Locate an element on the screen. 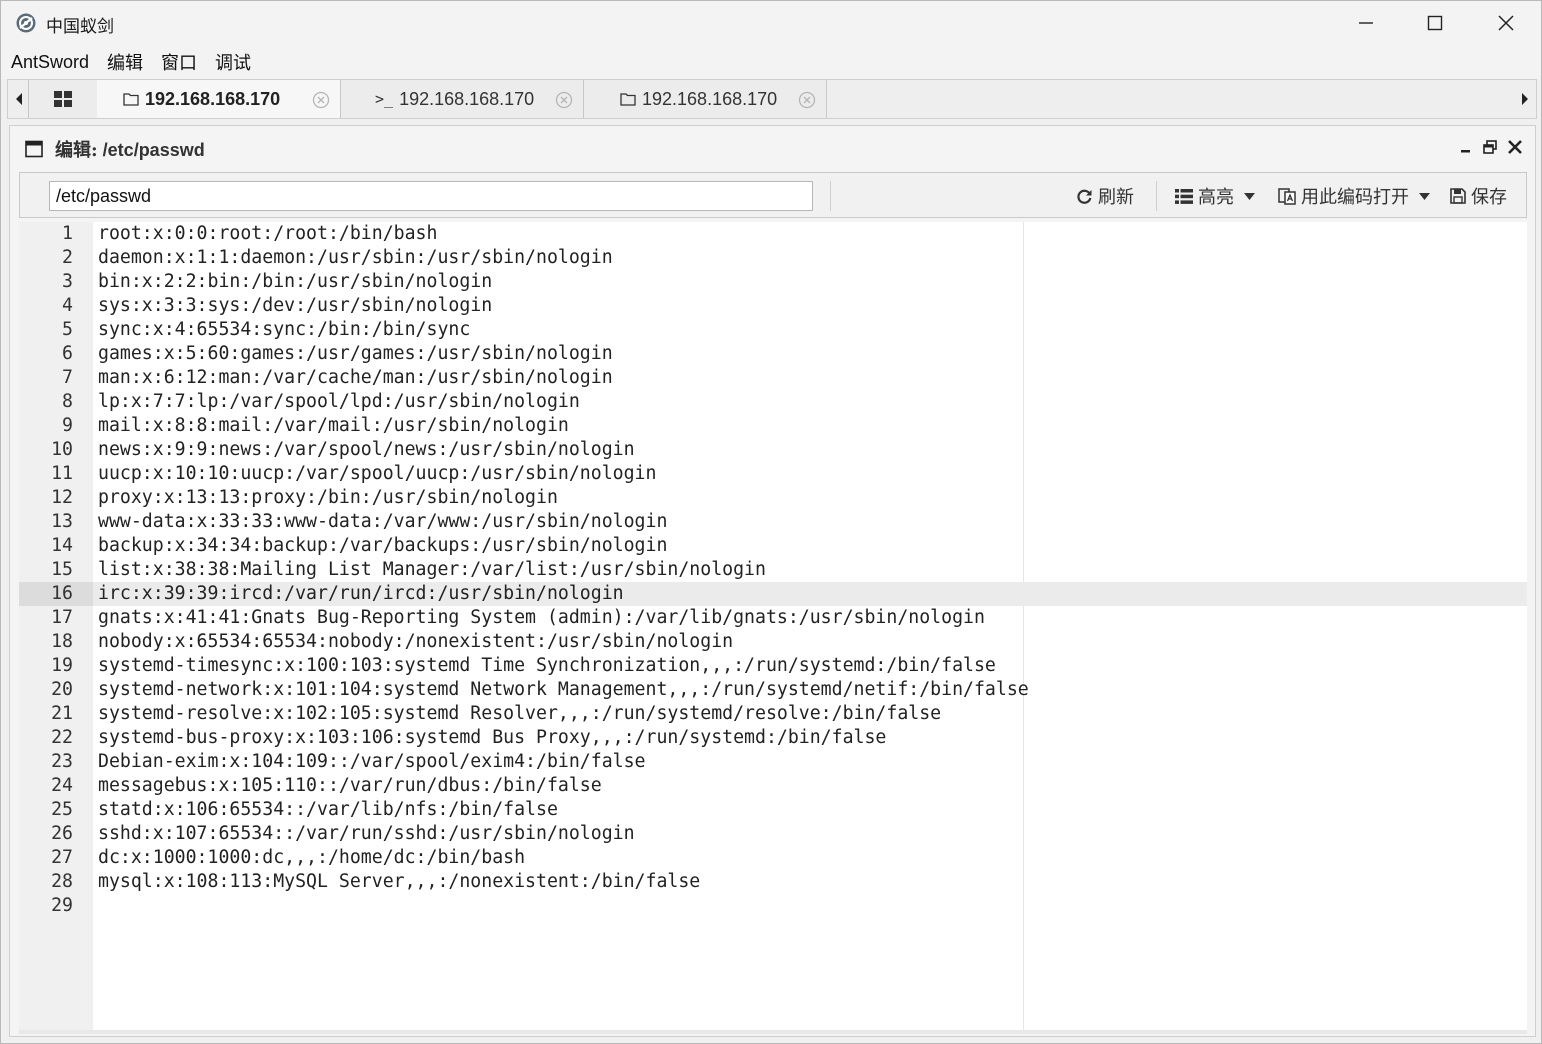 The height and width of the screenshot is (1044, 1542). maximize-button is located at coordinates (1435, 23).